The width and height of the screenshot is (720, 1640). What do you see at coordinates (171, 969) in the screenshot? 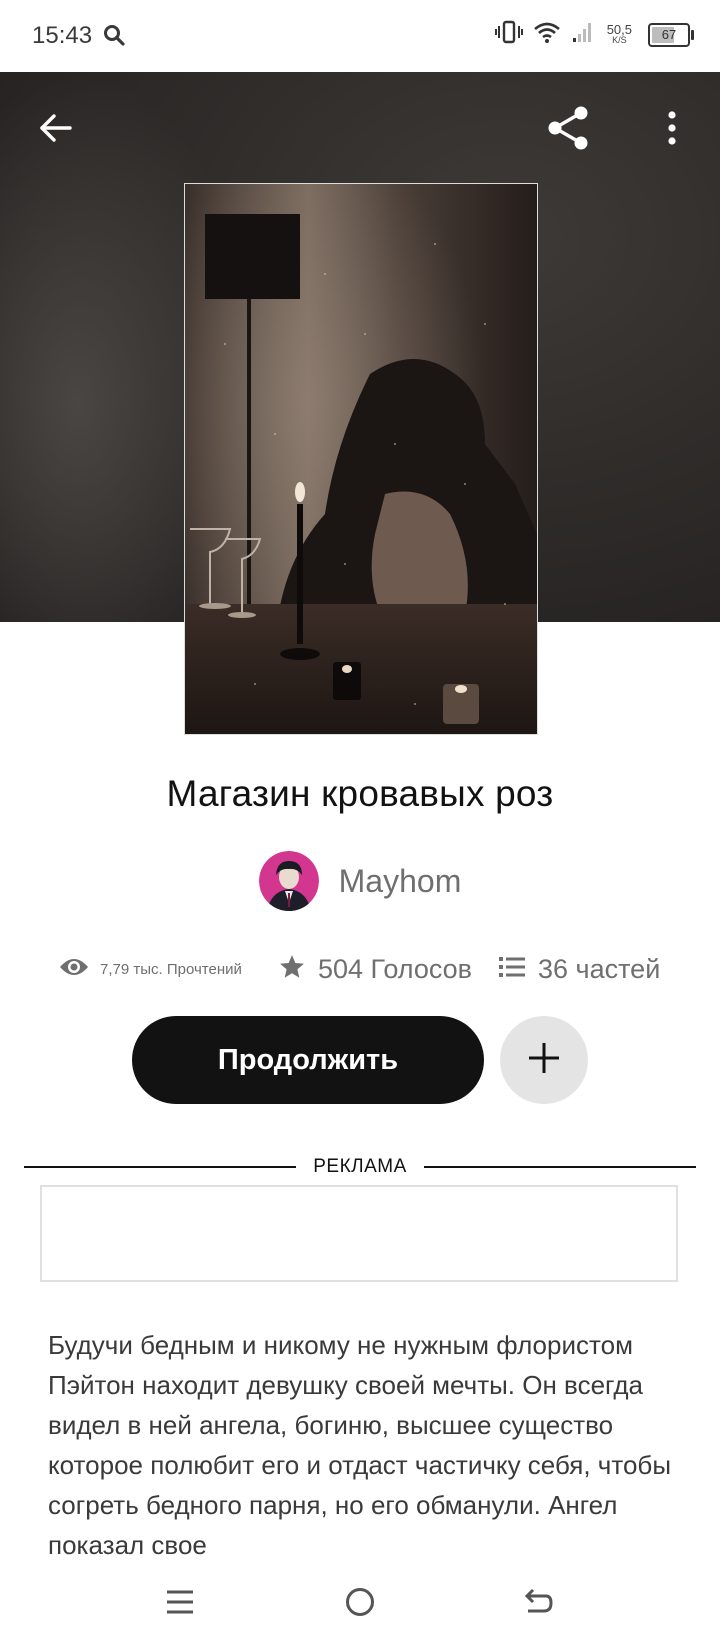
I see `reads-count: 7,79 тыс. Прочтений` at bounding box center [171, 969].